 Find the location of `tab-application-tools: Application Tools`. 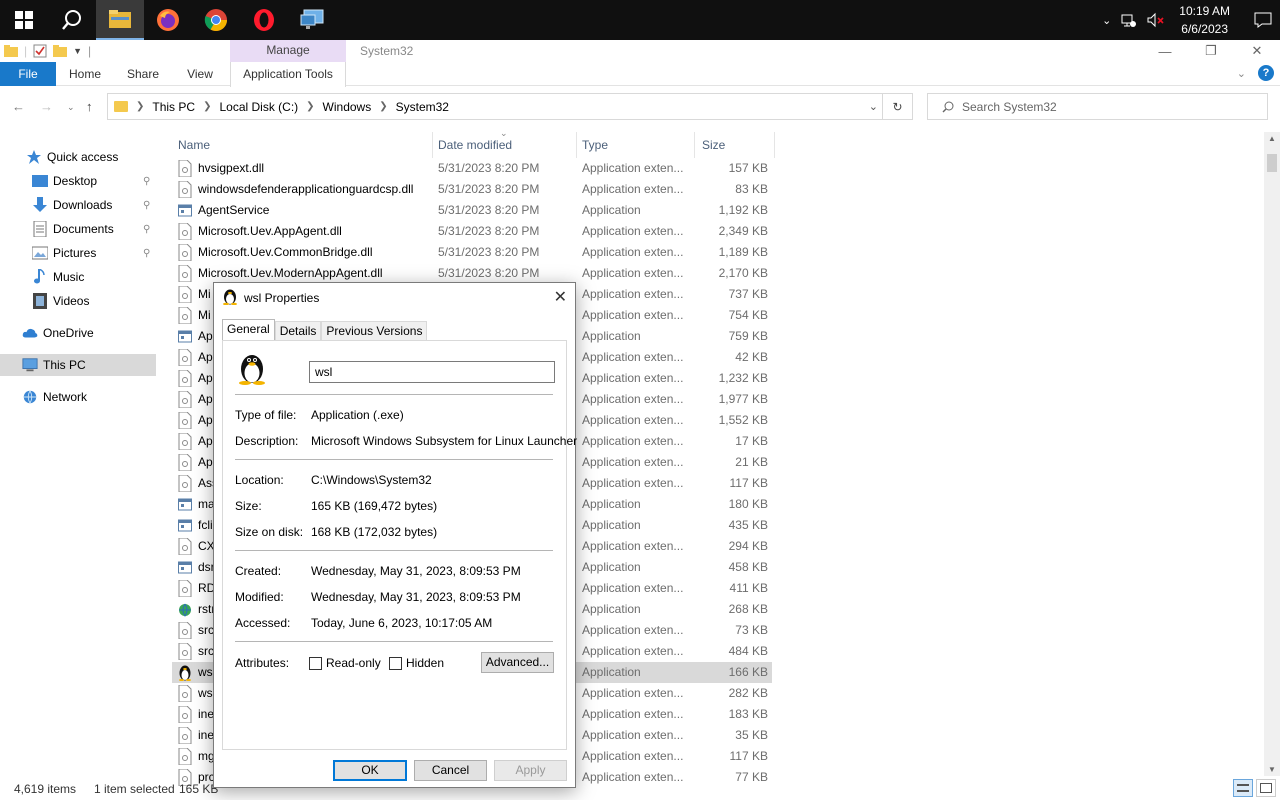

tab-application-tools: Application Tools is located at coordinates (288, 74).